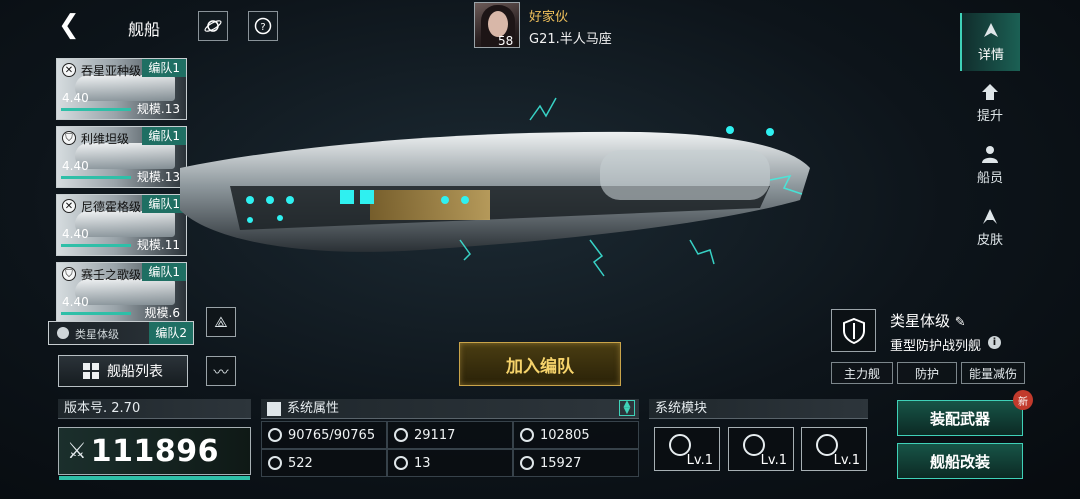  Describe the element at coordinates (154, 478) in the screenshot. I see `power-bar` at that location.